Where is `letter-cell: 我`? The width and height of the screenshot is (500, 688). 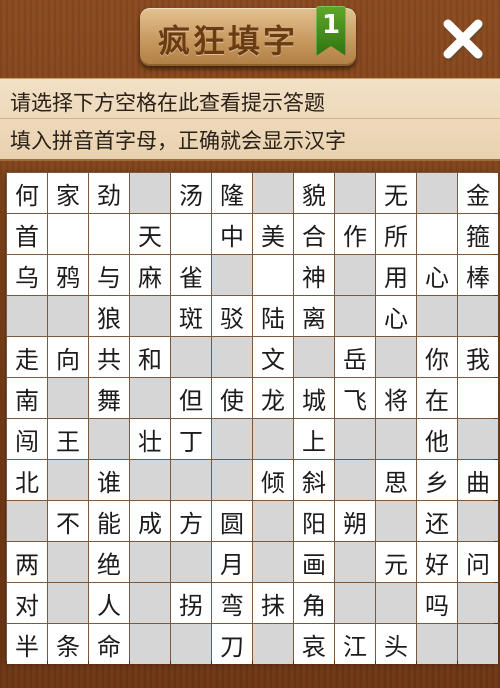 letter-cell: 我 is located at coordinates (478, 357).